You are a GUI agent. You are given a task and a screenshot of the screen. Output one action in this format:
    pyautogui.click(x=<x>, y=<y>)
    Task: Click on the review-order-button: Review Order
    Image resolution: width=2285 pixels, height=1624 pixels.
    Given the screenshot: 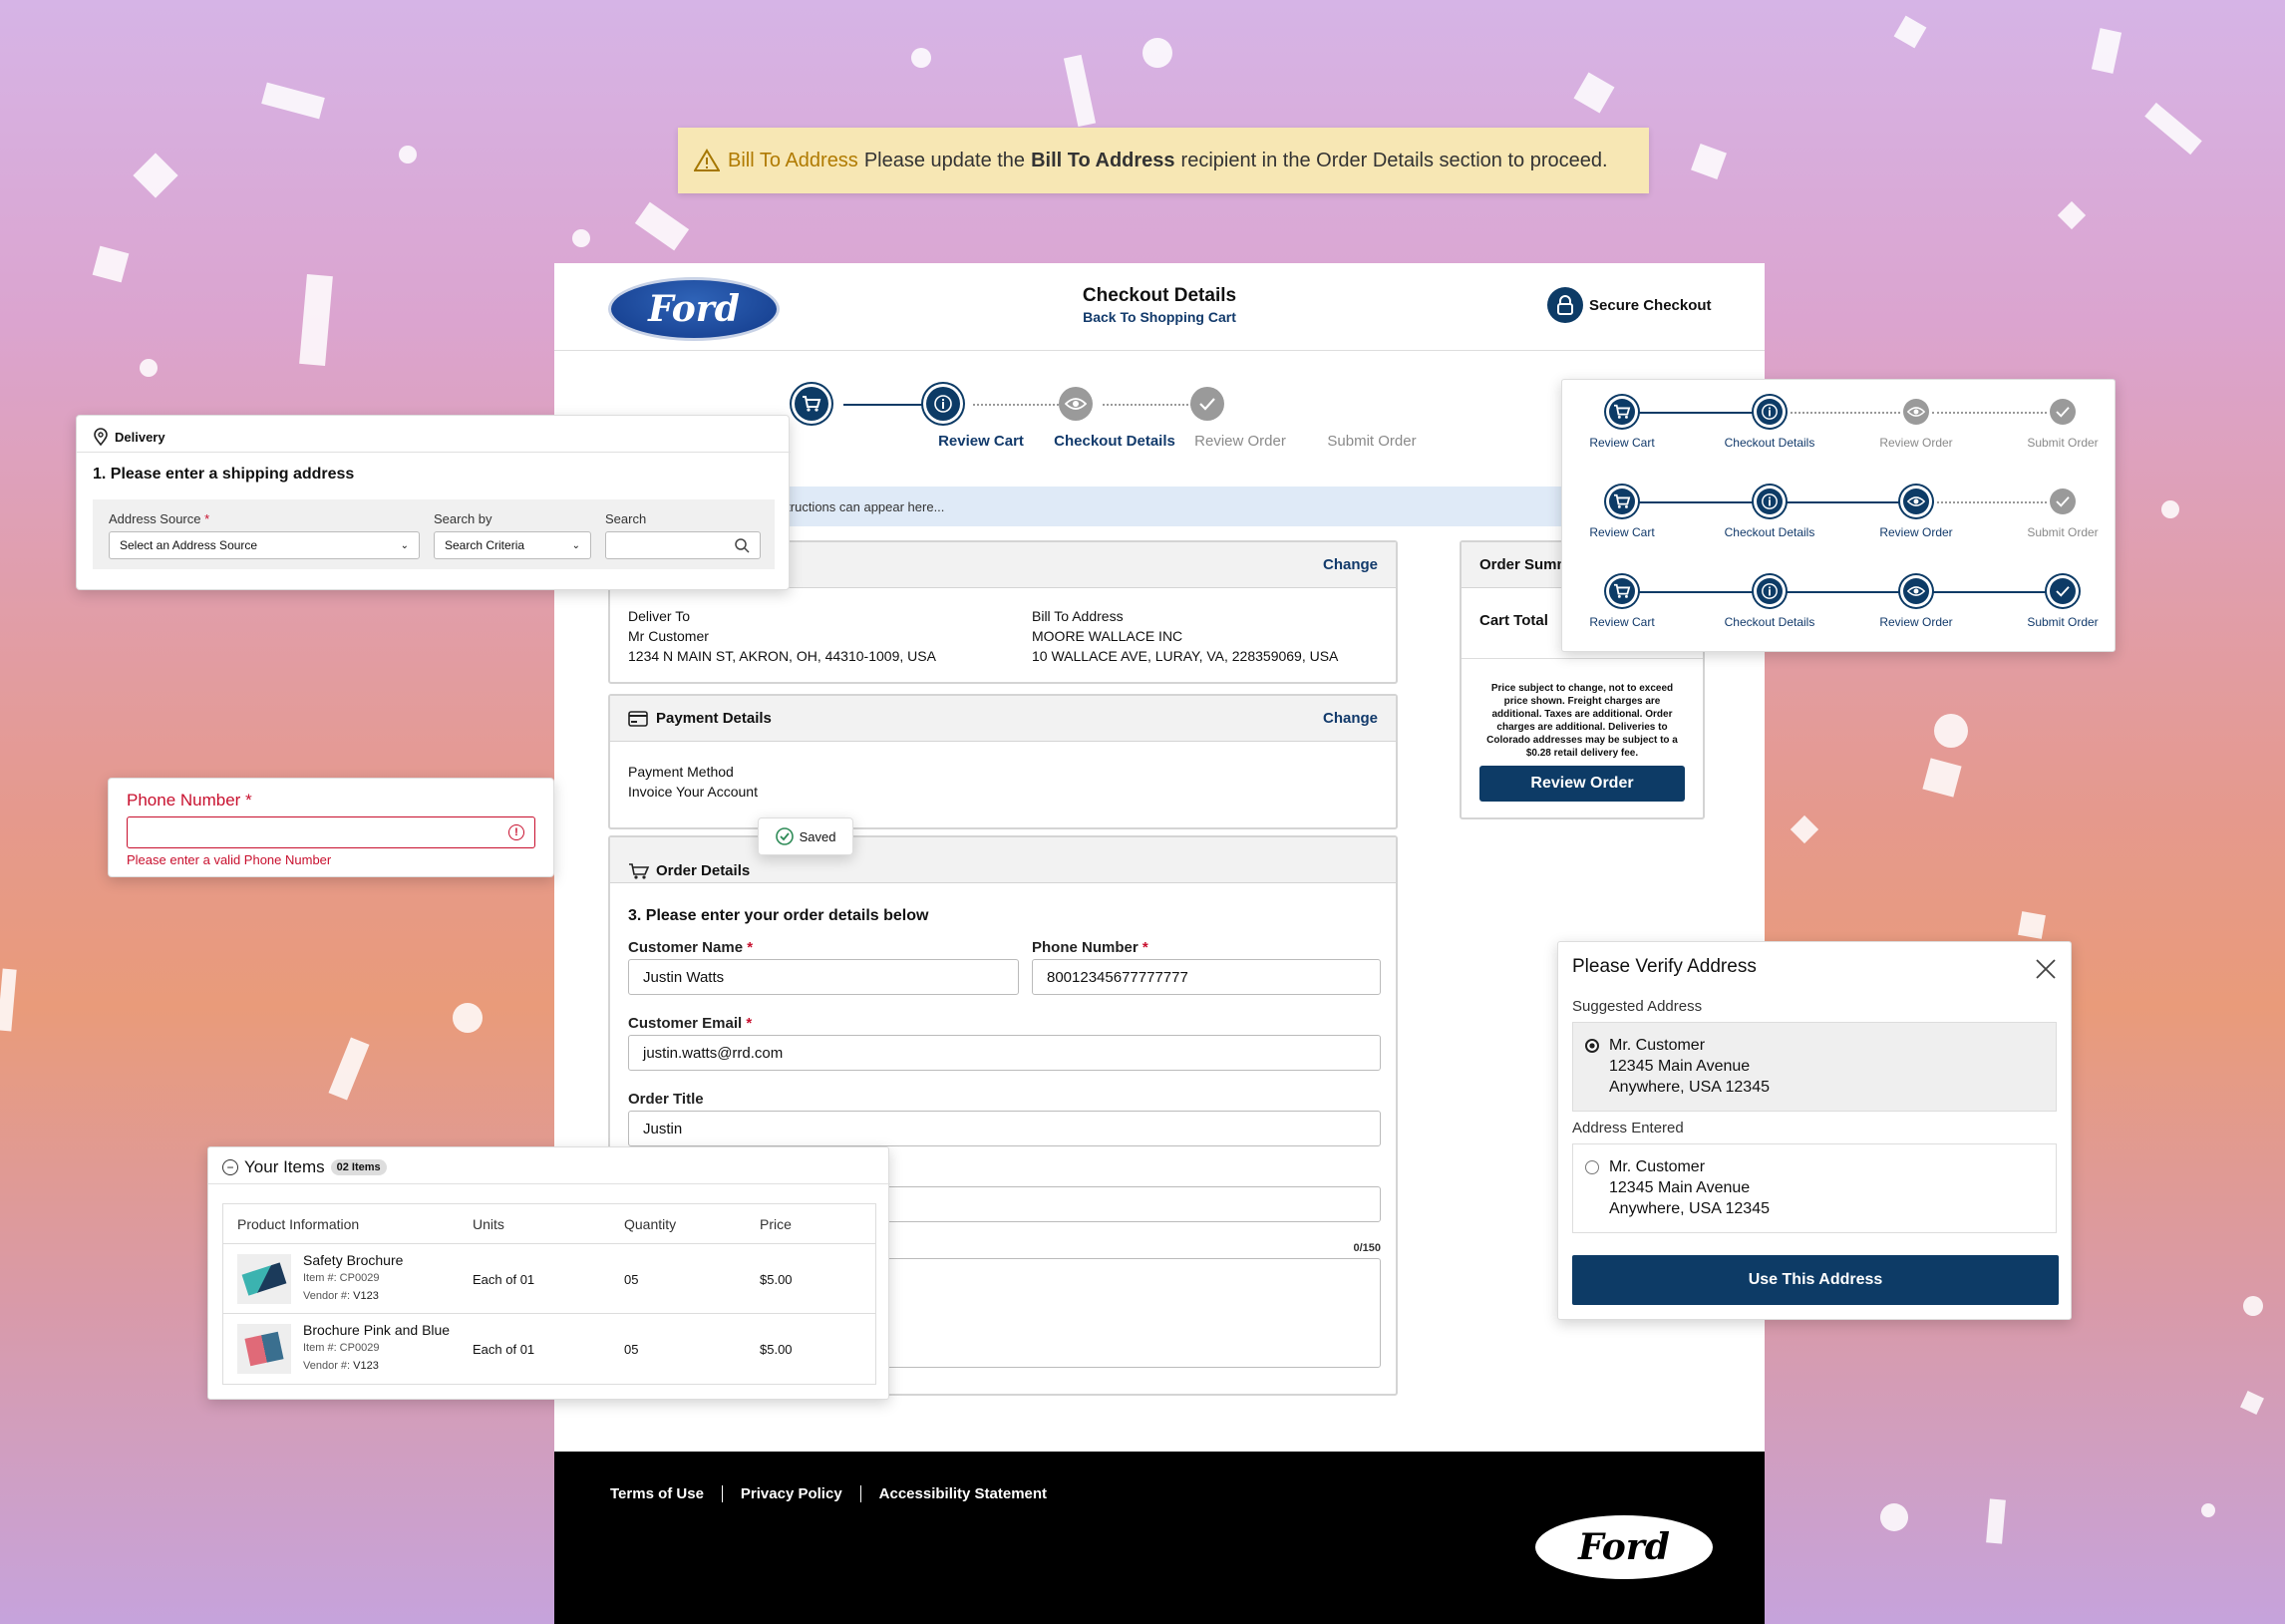 What is the action you would take?
    pyautogui.click(x=1582, y=784)
    